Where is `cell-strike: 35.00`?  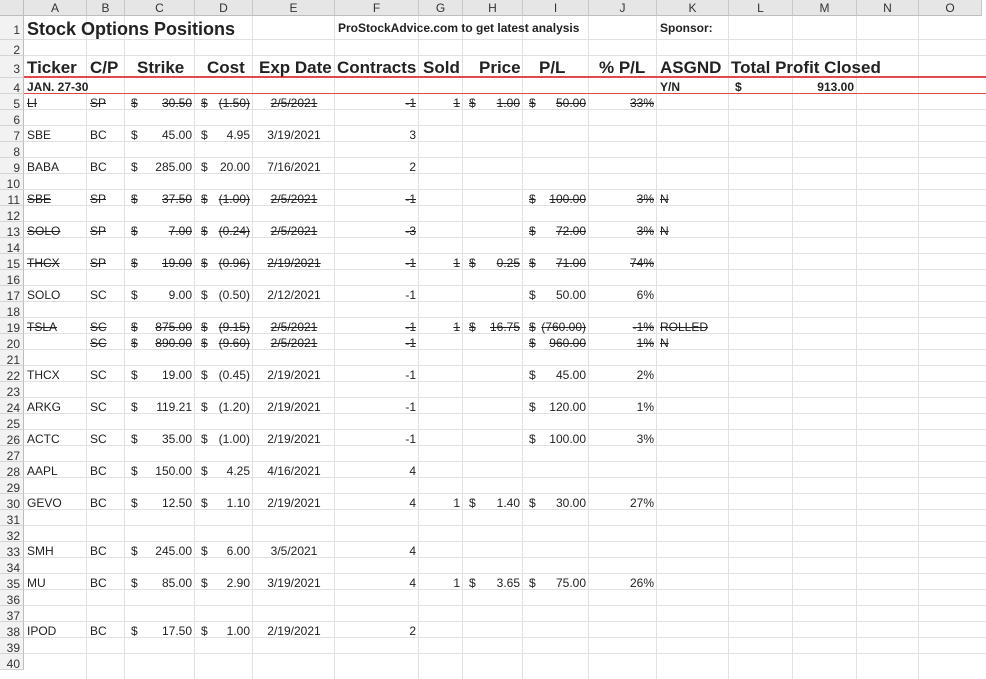 cell-strike: 35.00 is located at coordinates (160, 439).